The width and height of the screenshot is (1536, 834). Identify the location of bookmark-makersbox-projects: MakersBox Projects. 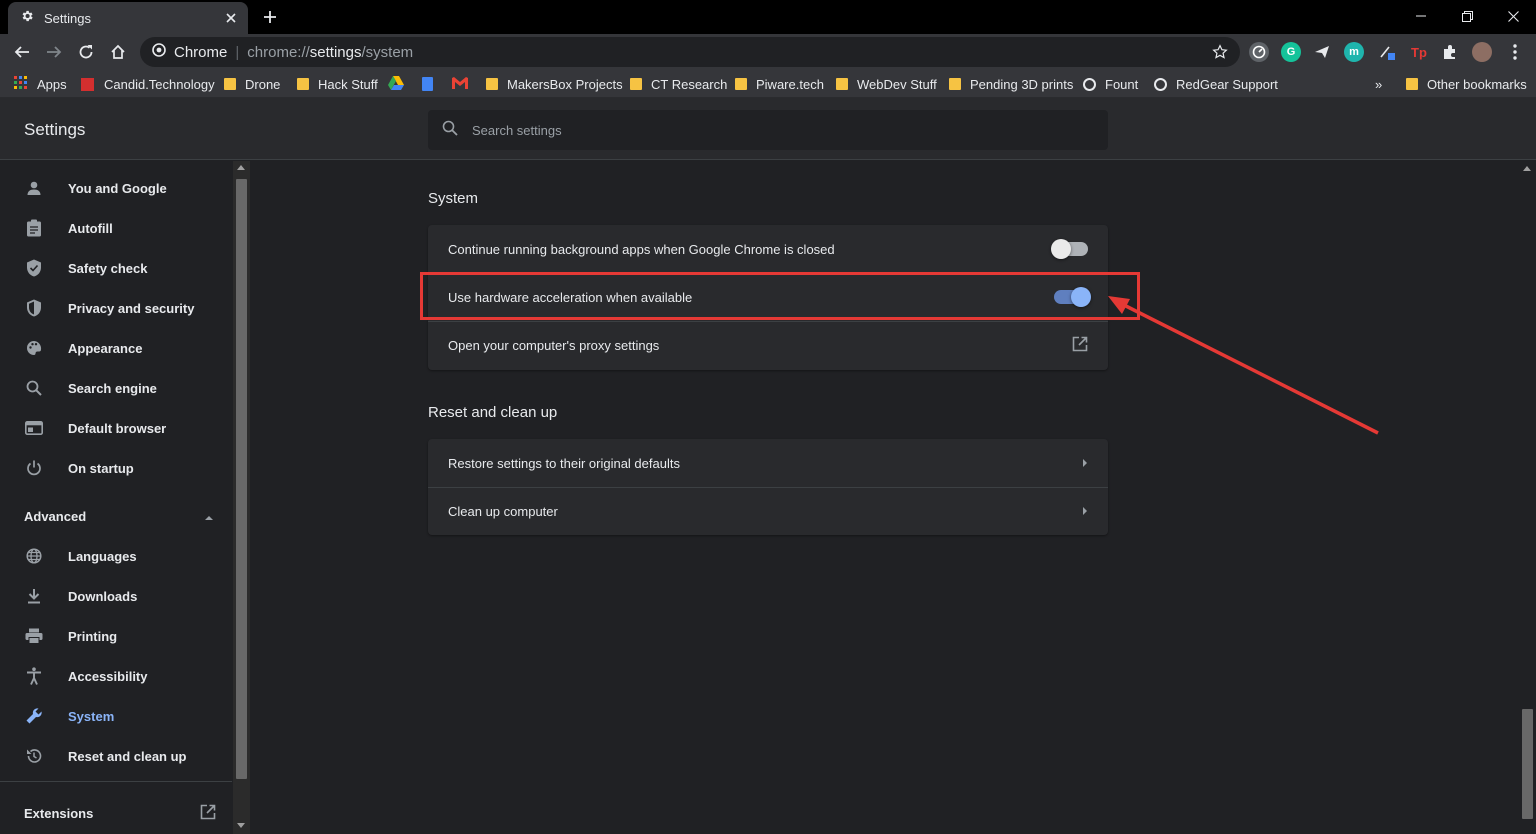
(554, 84).